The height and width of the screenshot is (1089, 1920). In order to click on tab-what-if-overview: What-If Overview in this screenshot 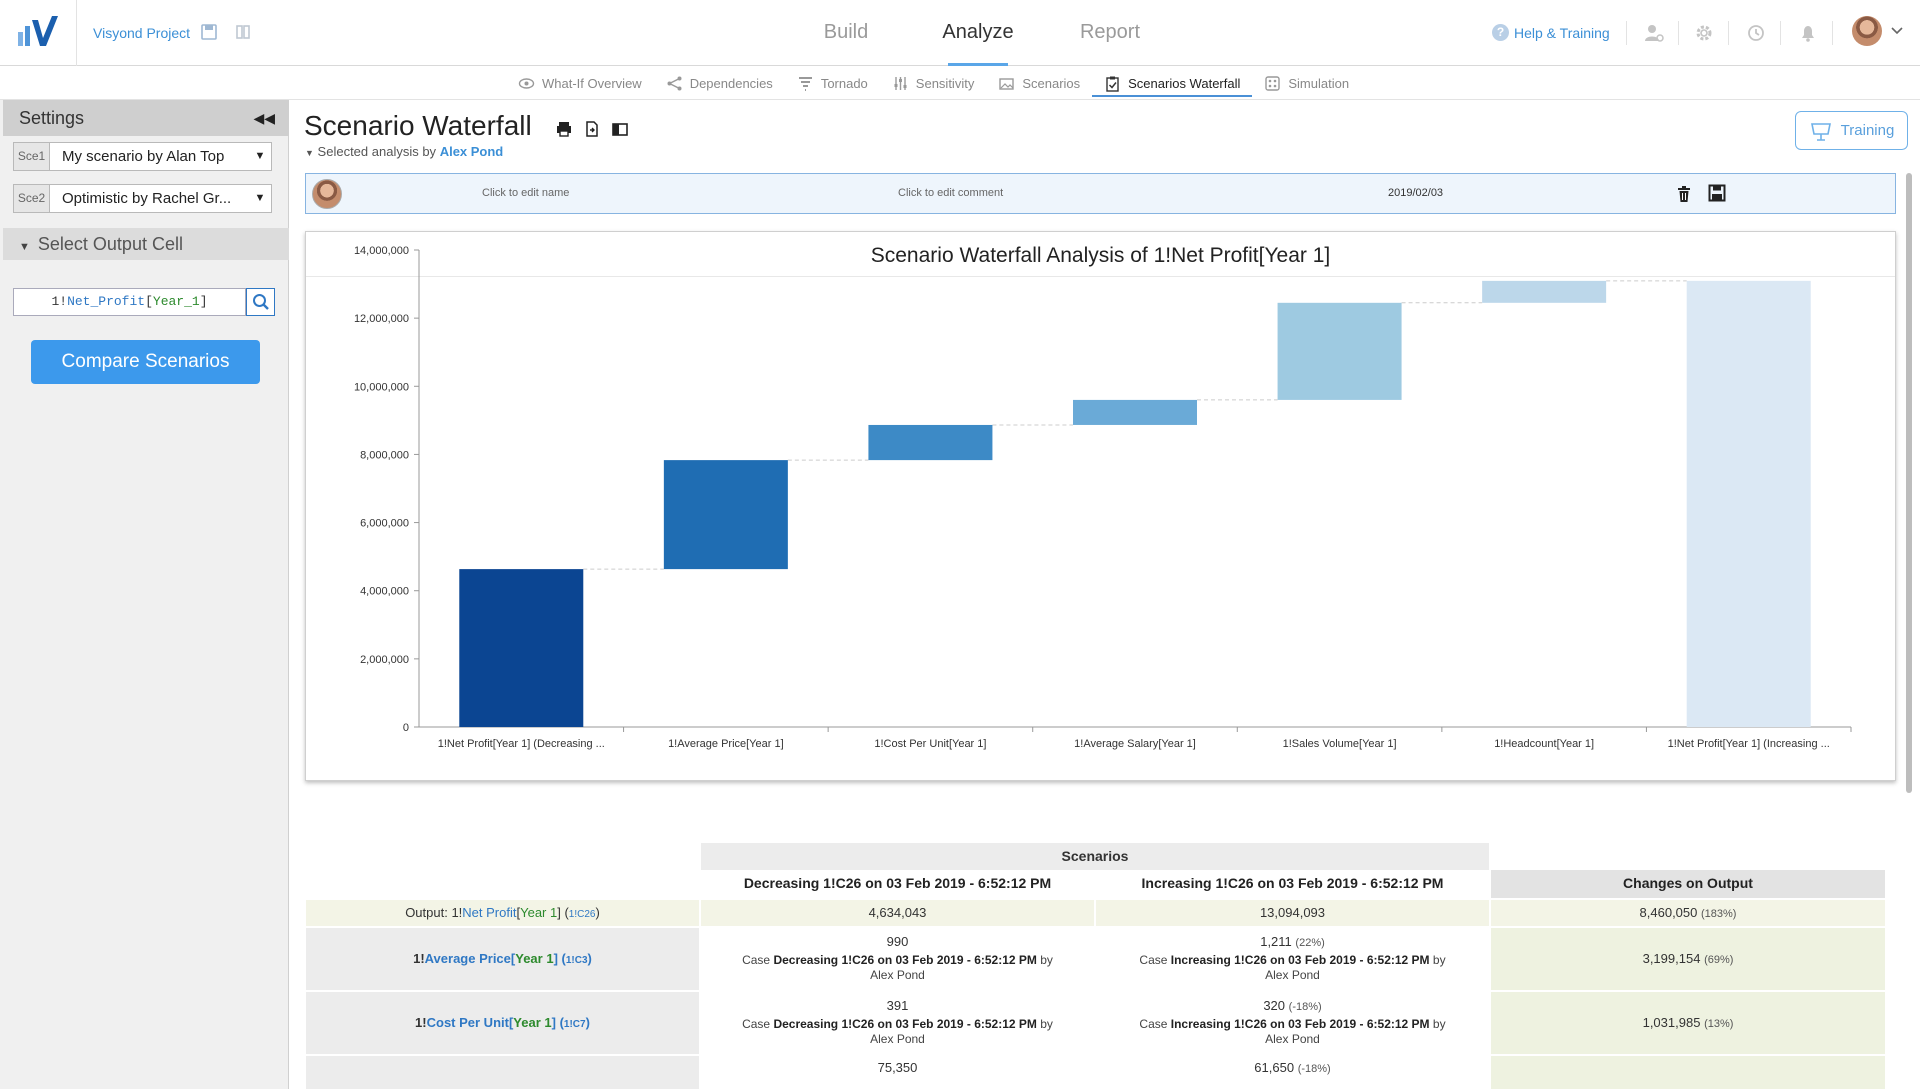, I will do `click(580, 83)`.